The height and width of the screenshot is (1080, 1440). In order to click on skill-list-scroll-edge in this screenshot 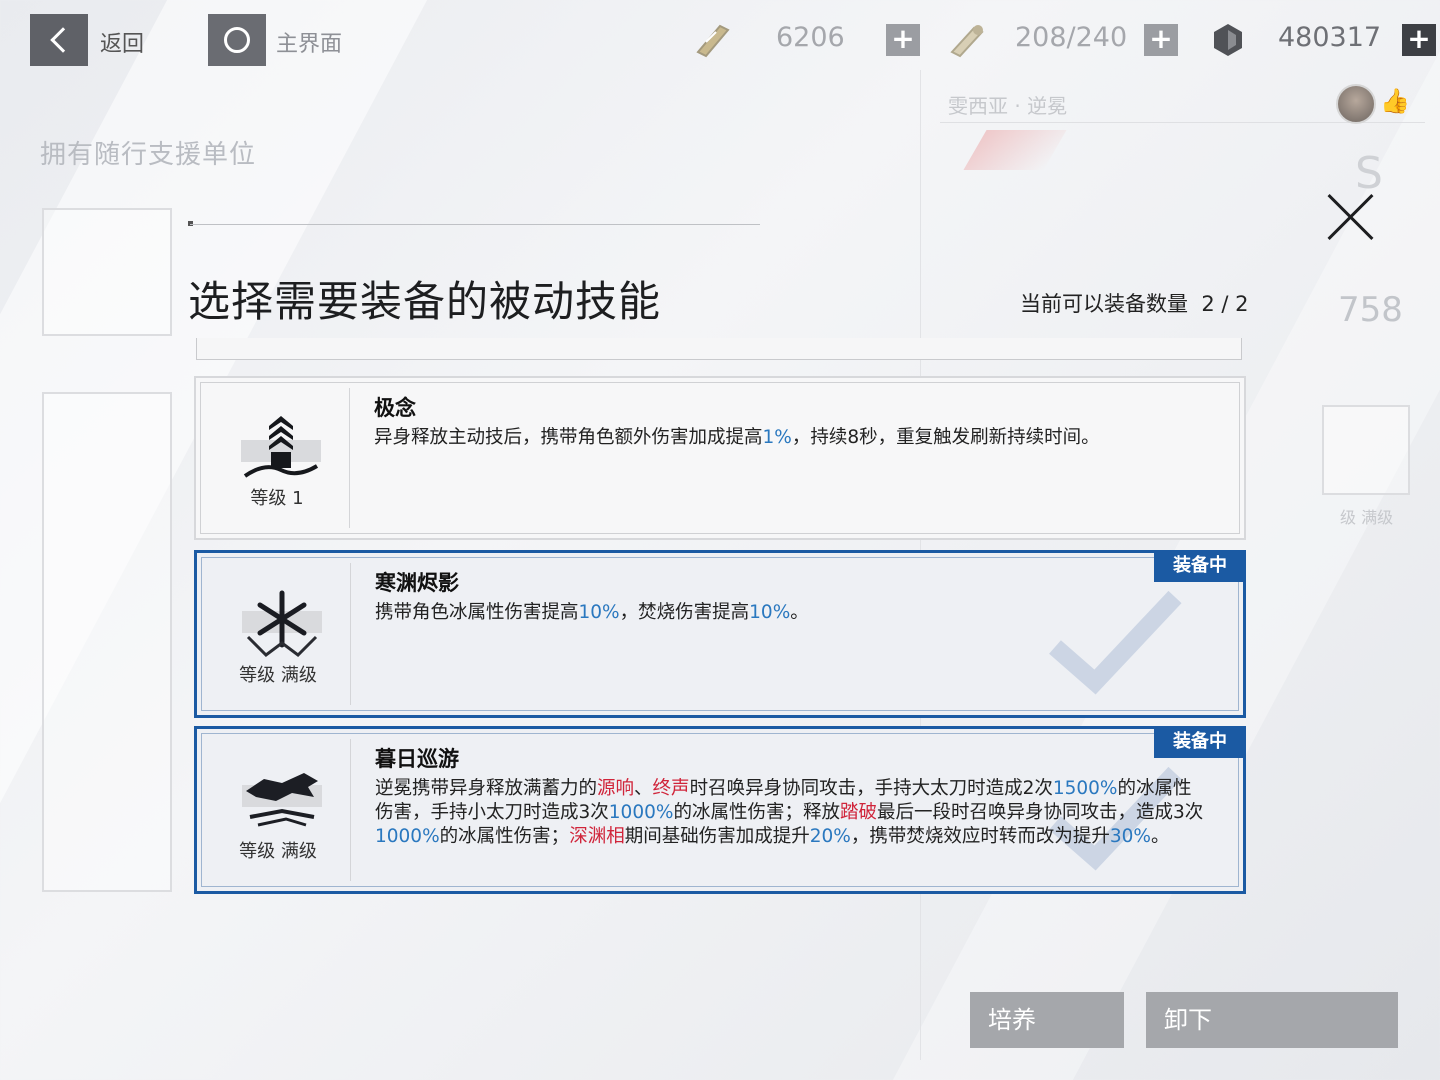, I will do `click(719, 349)`.